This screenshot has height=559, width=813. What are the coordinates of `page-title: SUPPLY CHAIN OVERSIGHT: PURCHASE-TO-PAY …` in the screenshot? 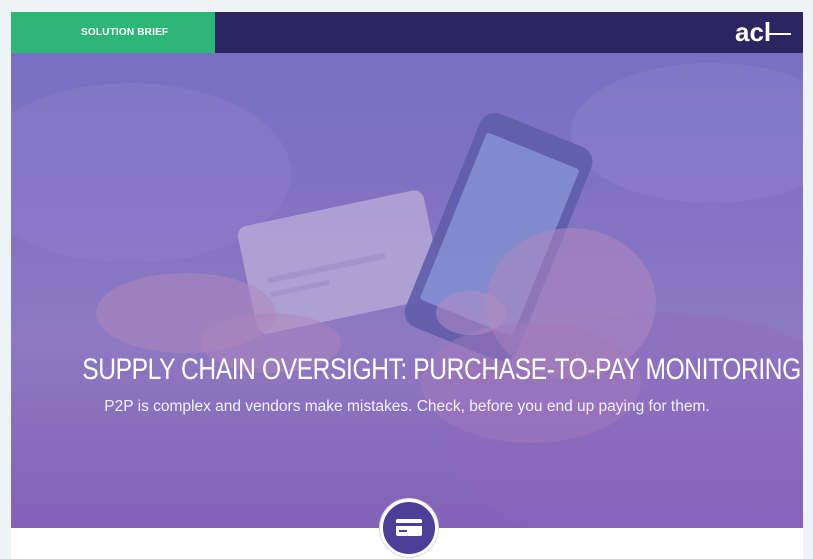 It's located at (441, 369).